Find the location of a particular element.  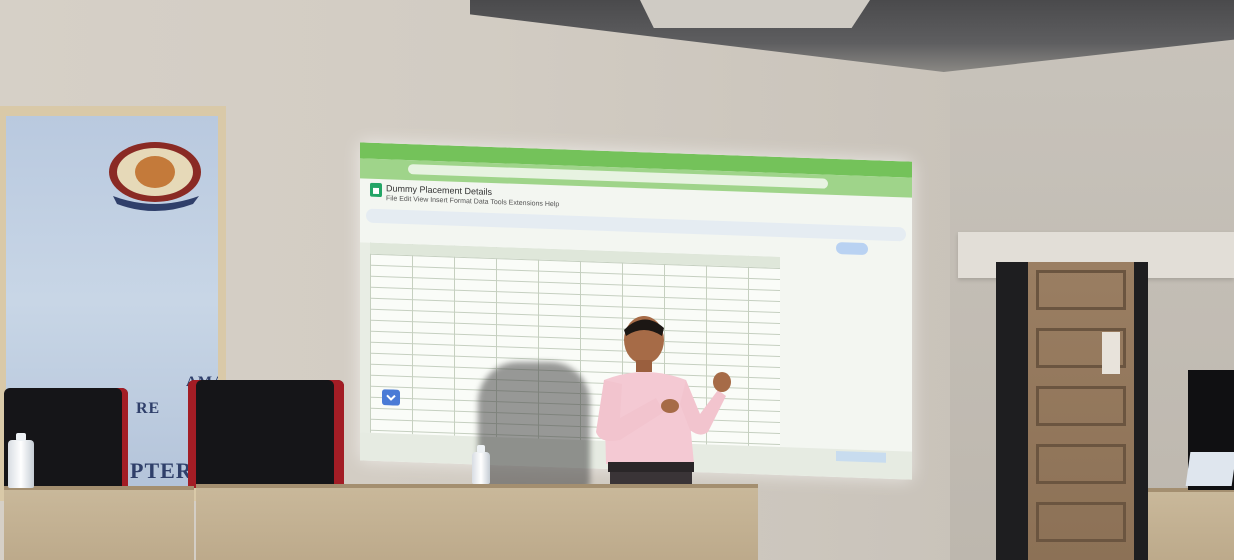

banner-text-2: RE is located at coordinates (148, 408).